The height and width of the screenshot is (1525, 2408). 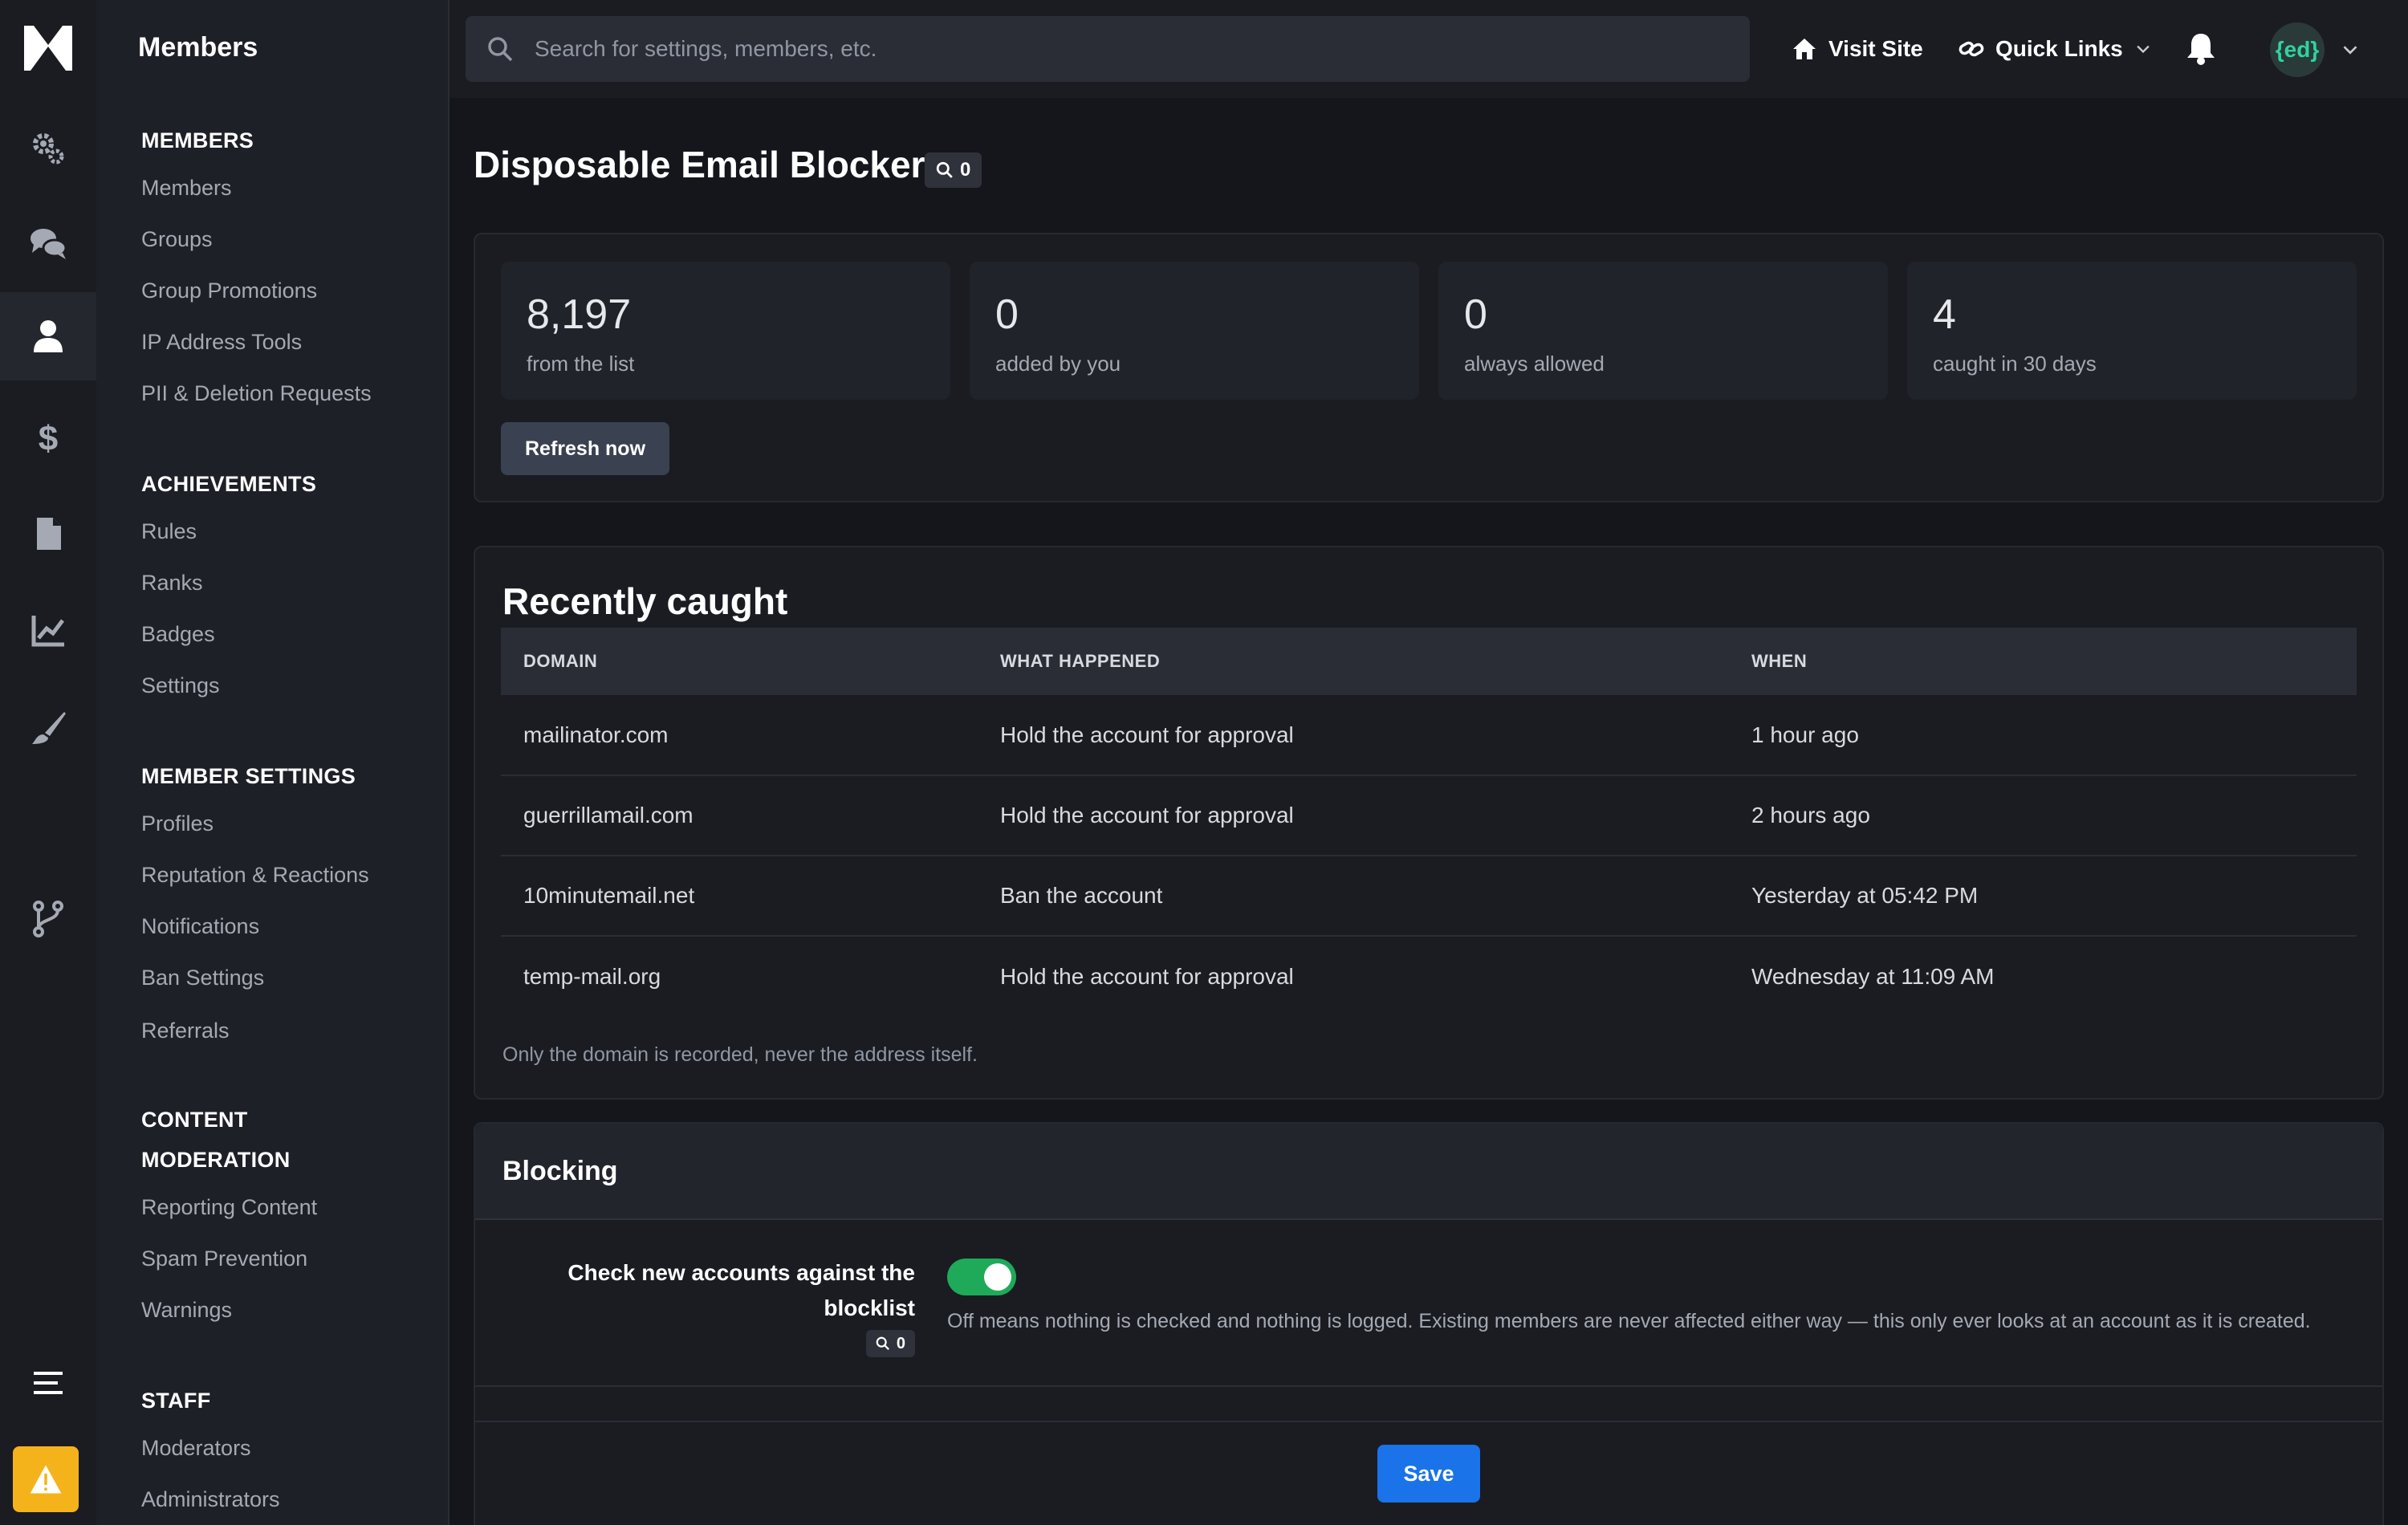 What do you see at coordinates (224, 1259) in the screenshot?
I see `nav-link-spam-prevention: Spam Prevention` at bounding box center [224, 1259].